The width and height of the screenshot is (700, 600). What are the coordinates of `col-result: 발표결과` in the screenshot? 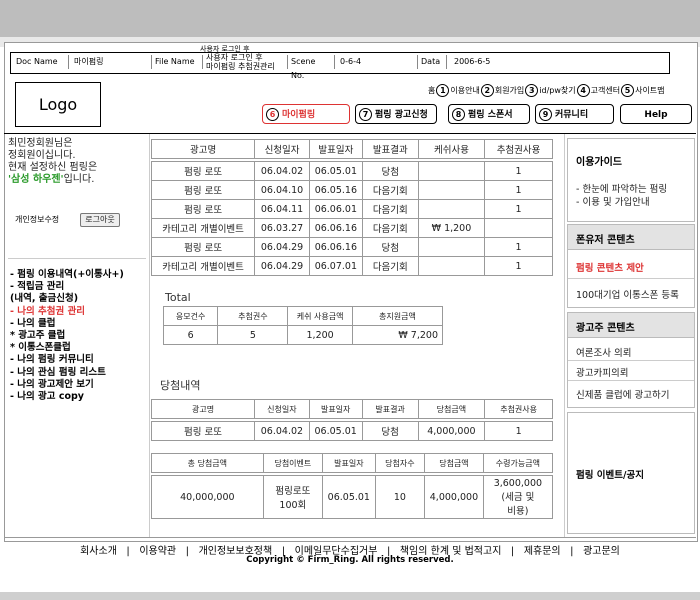 It's located at (390, 149).